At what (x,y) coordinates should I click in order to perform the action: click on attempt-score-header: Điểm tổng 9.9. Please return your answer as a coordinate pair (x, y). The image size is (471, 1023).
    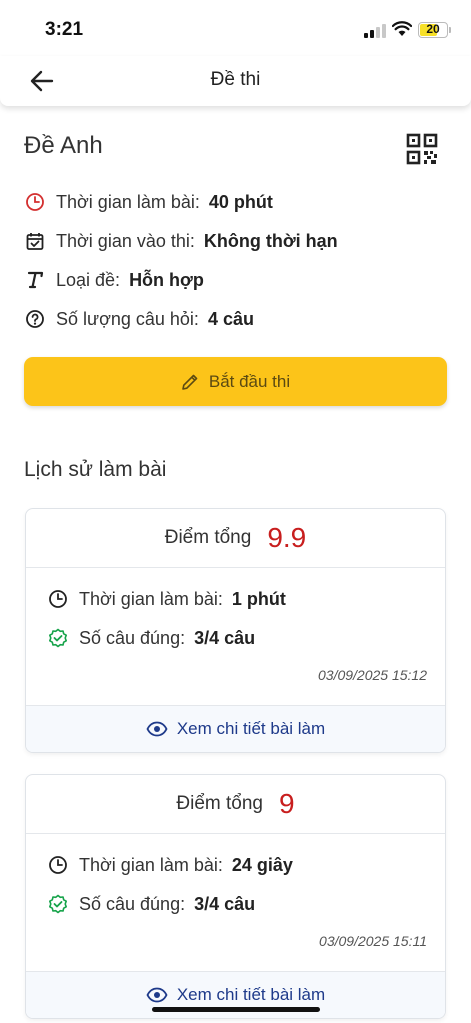
    Looking at the image, I should click on (235, 538).